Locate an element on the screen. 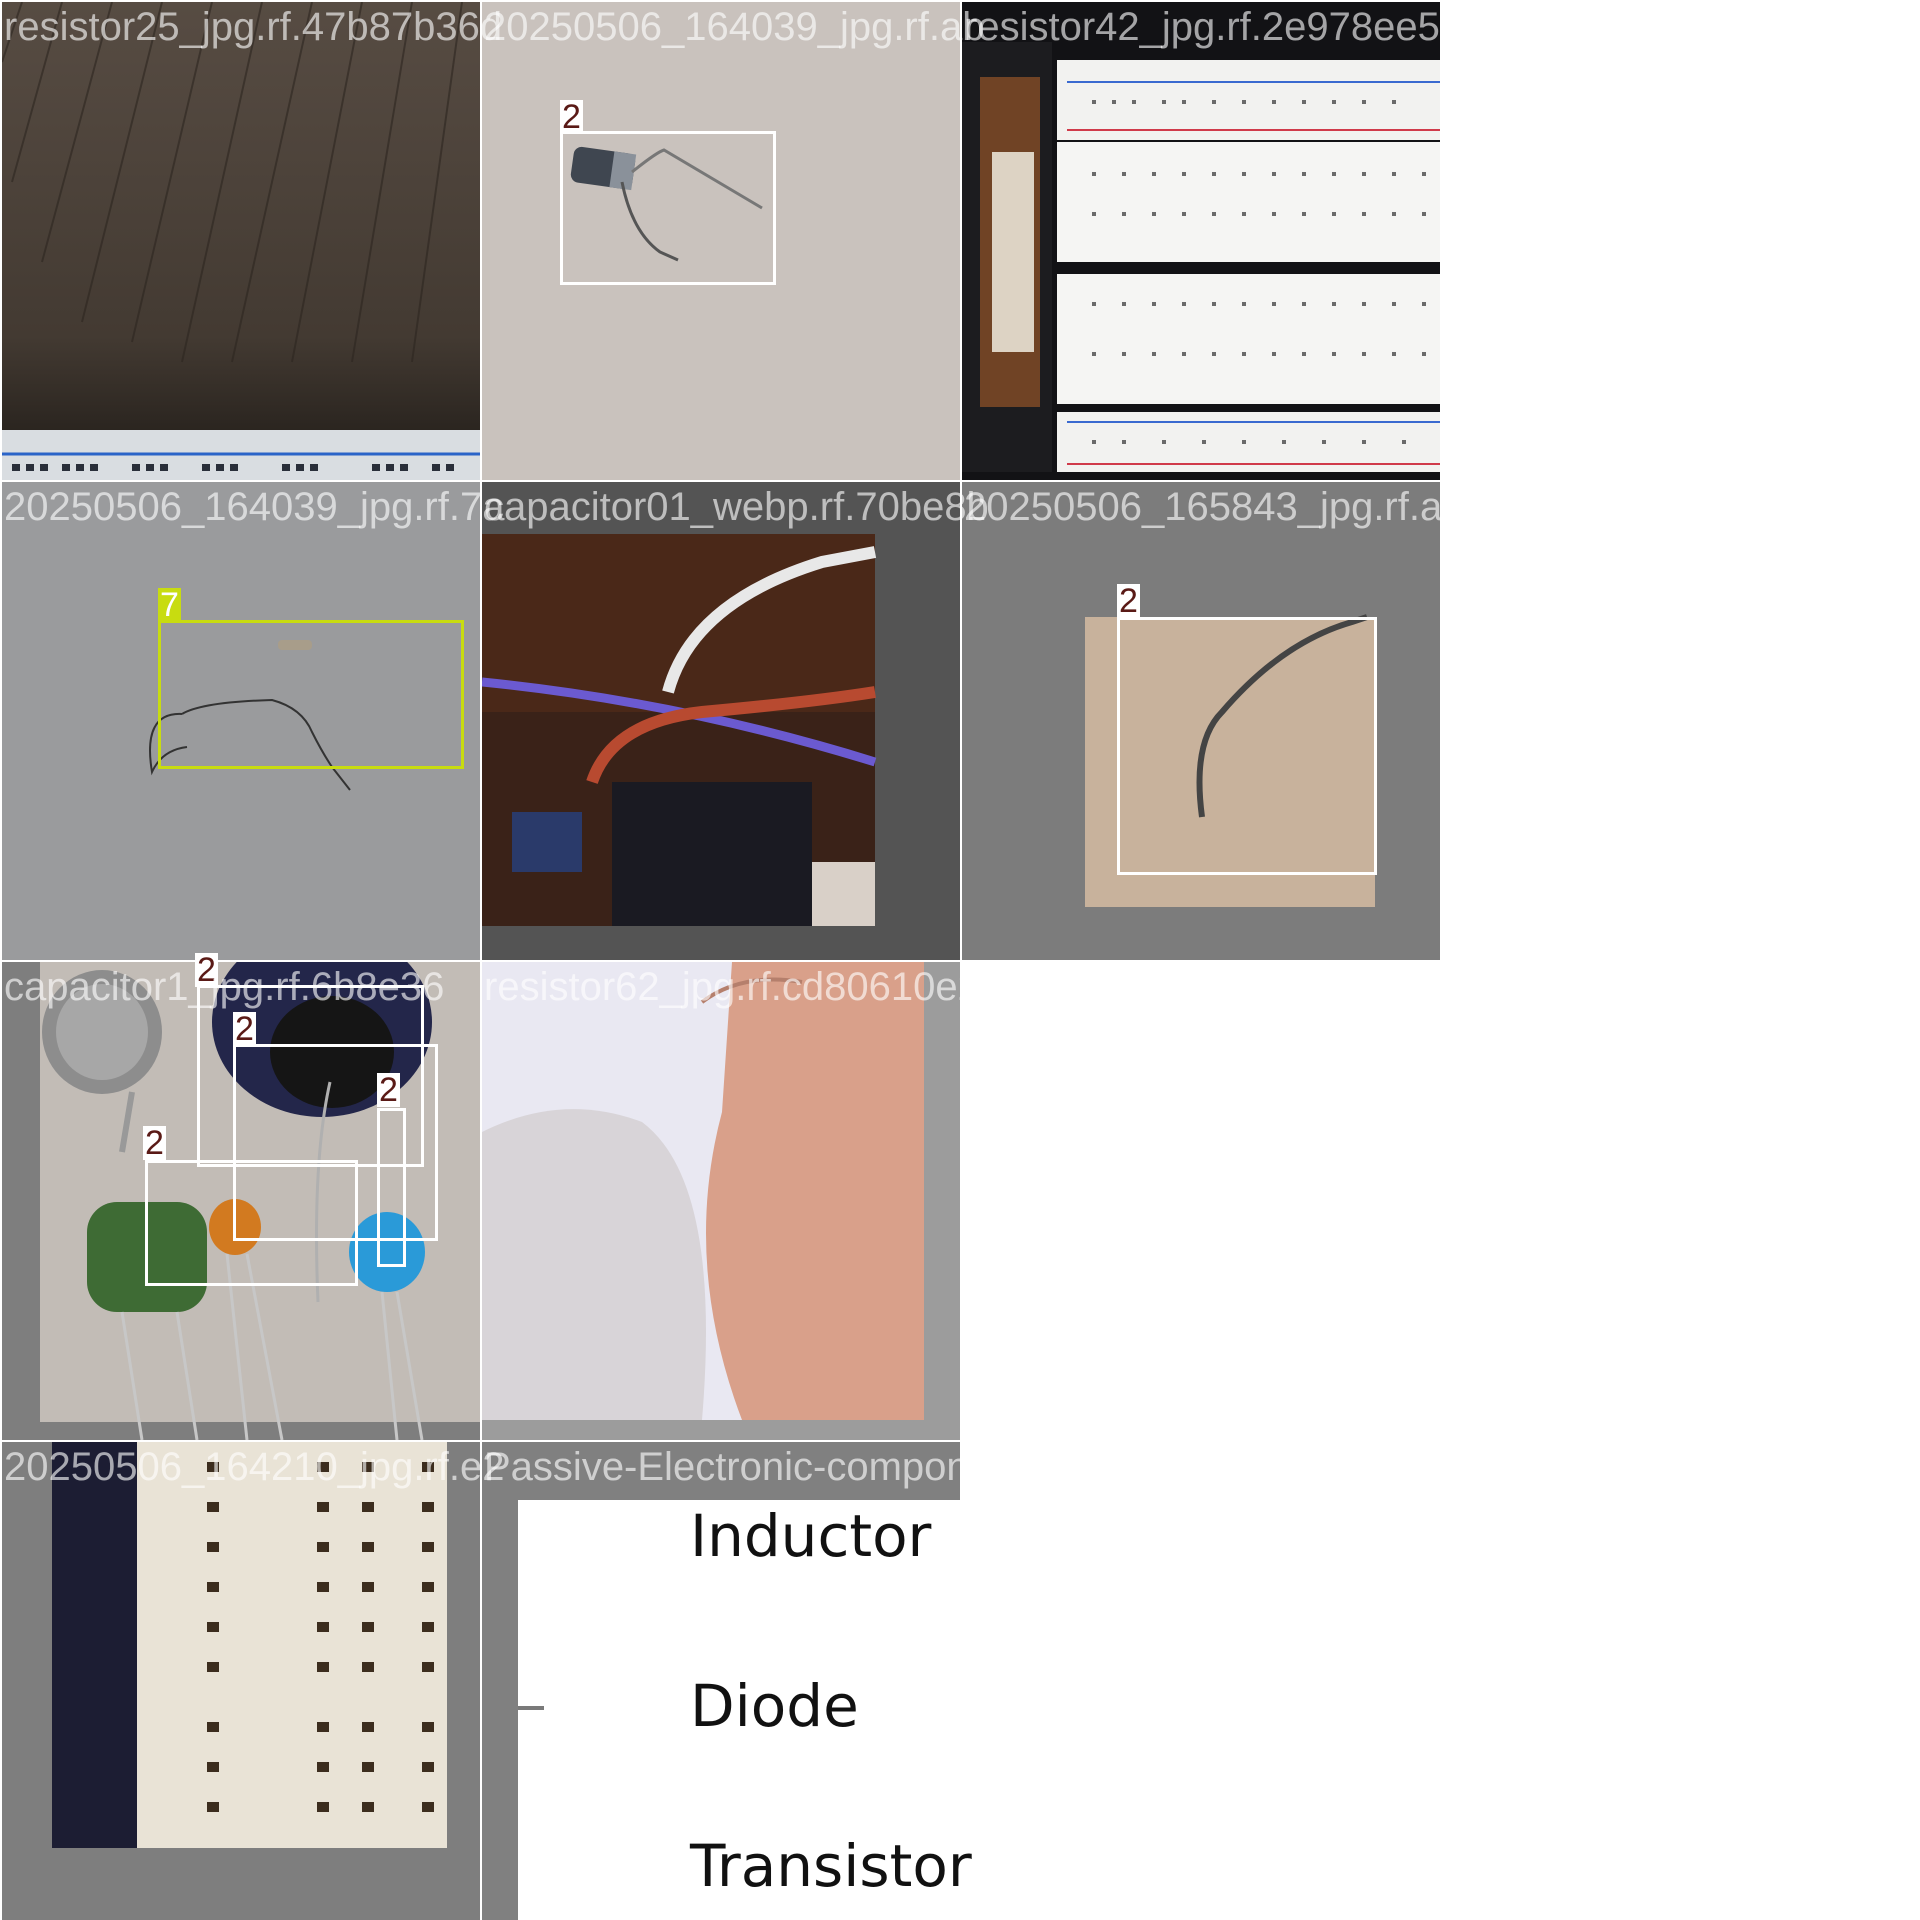 The image size is (1920, 1920). tile-filename: 20250506_164210_jpg.rf.e2 is located at coordinates (254, 1467).